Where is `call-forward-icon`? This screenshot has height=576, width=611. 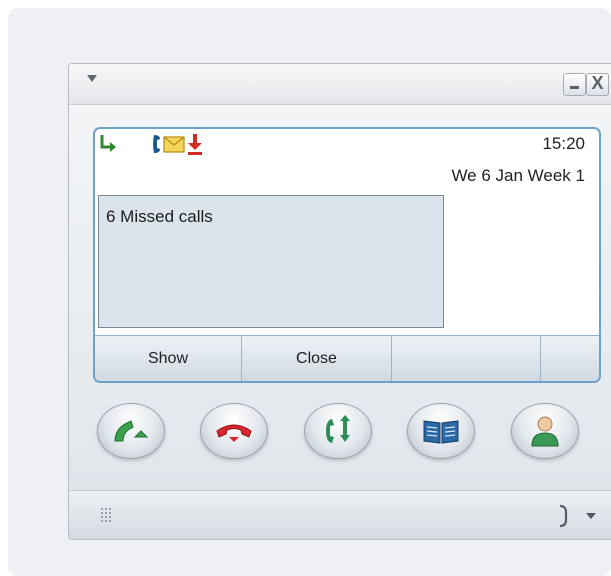 call-forward-icon is located at coordinates (108, 143).